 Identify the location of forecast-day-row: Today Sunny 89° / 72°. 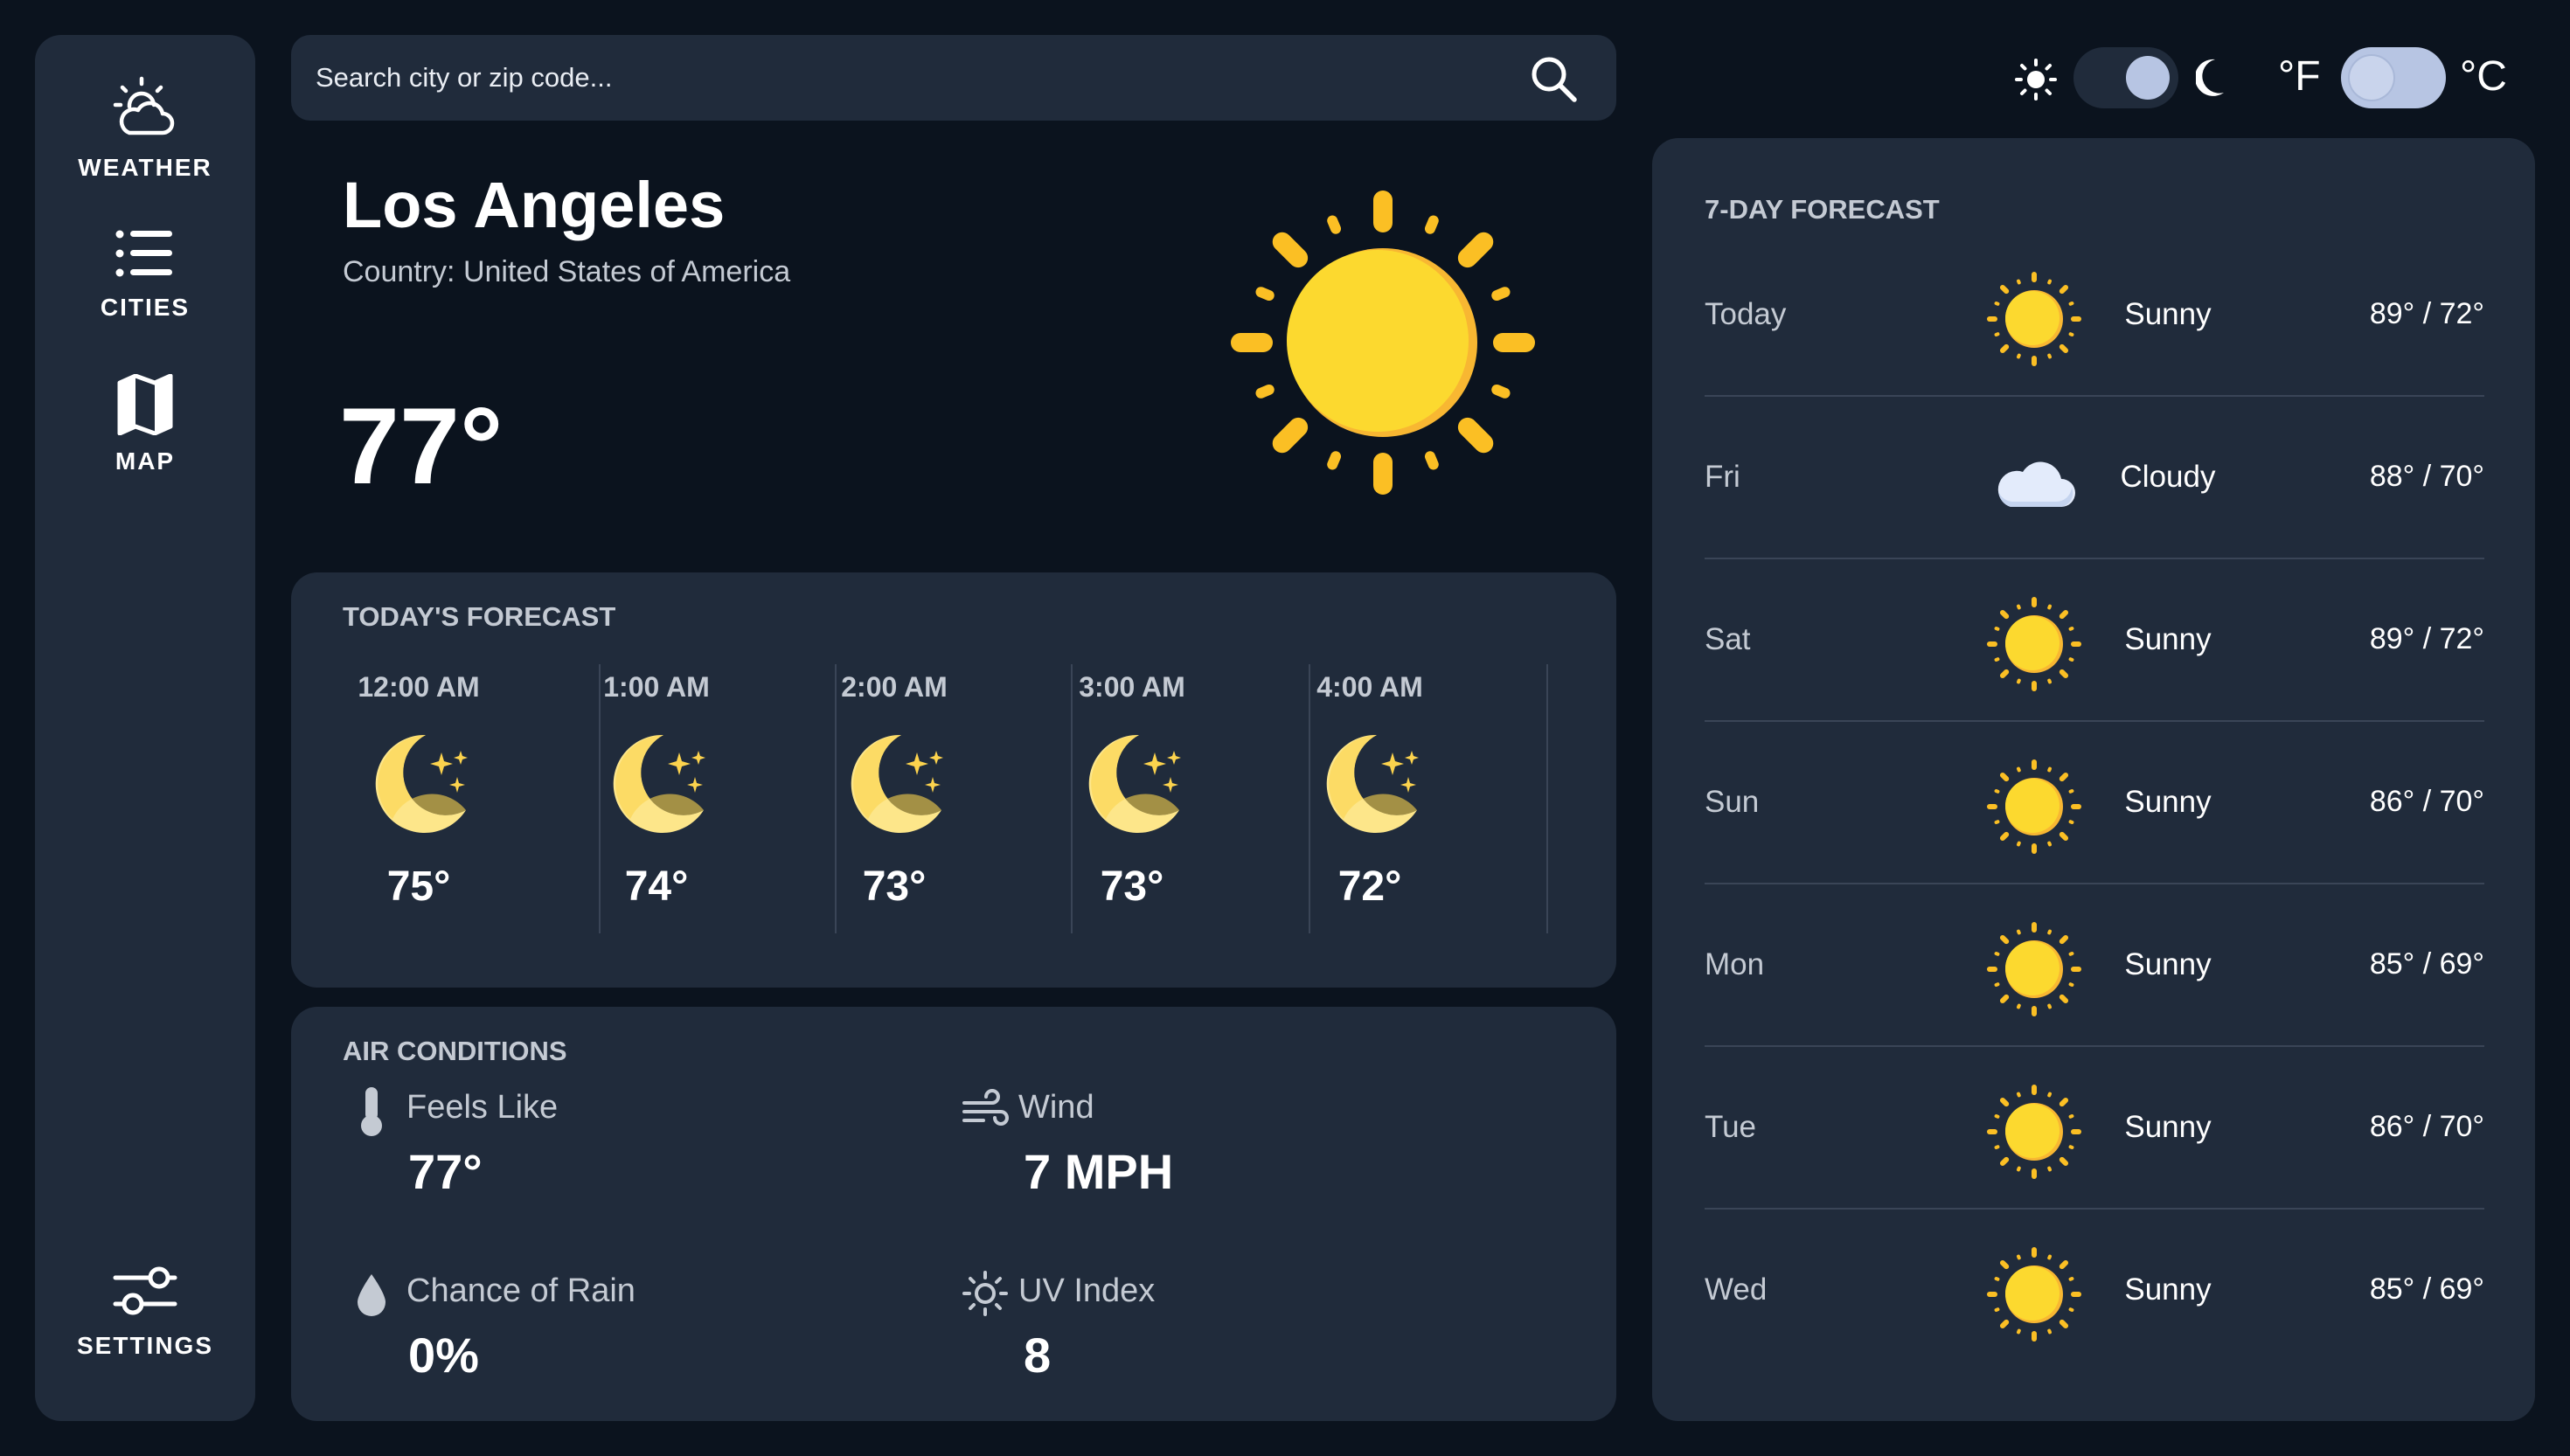
(2094, 315).